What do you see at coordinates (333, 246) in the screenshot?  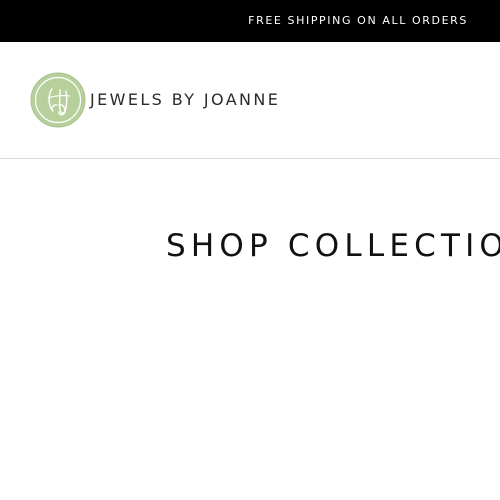 I see `page-title: SHOP COLLECTIO` at bounding box center [333, 246].